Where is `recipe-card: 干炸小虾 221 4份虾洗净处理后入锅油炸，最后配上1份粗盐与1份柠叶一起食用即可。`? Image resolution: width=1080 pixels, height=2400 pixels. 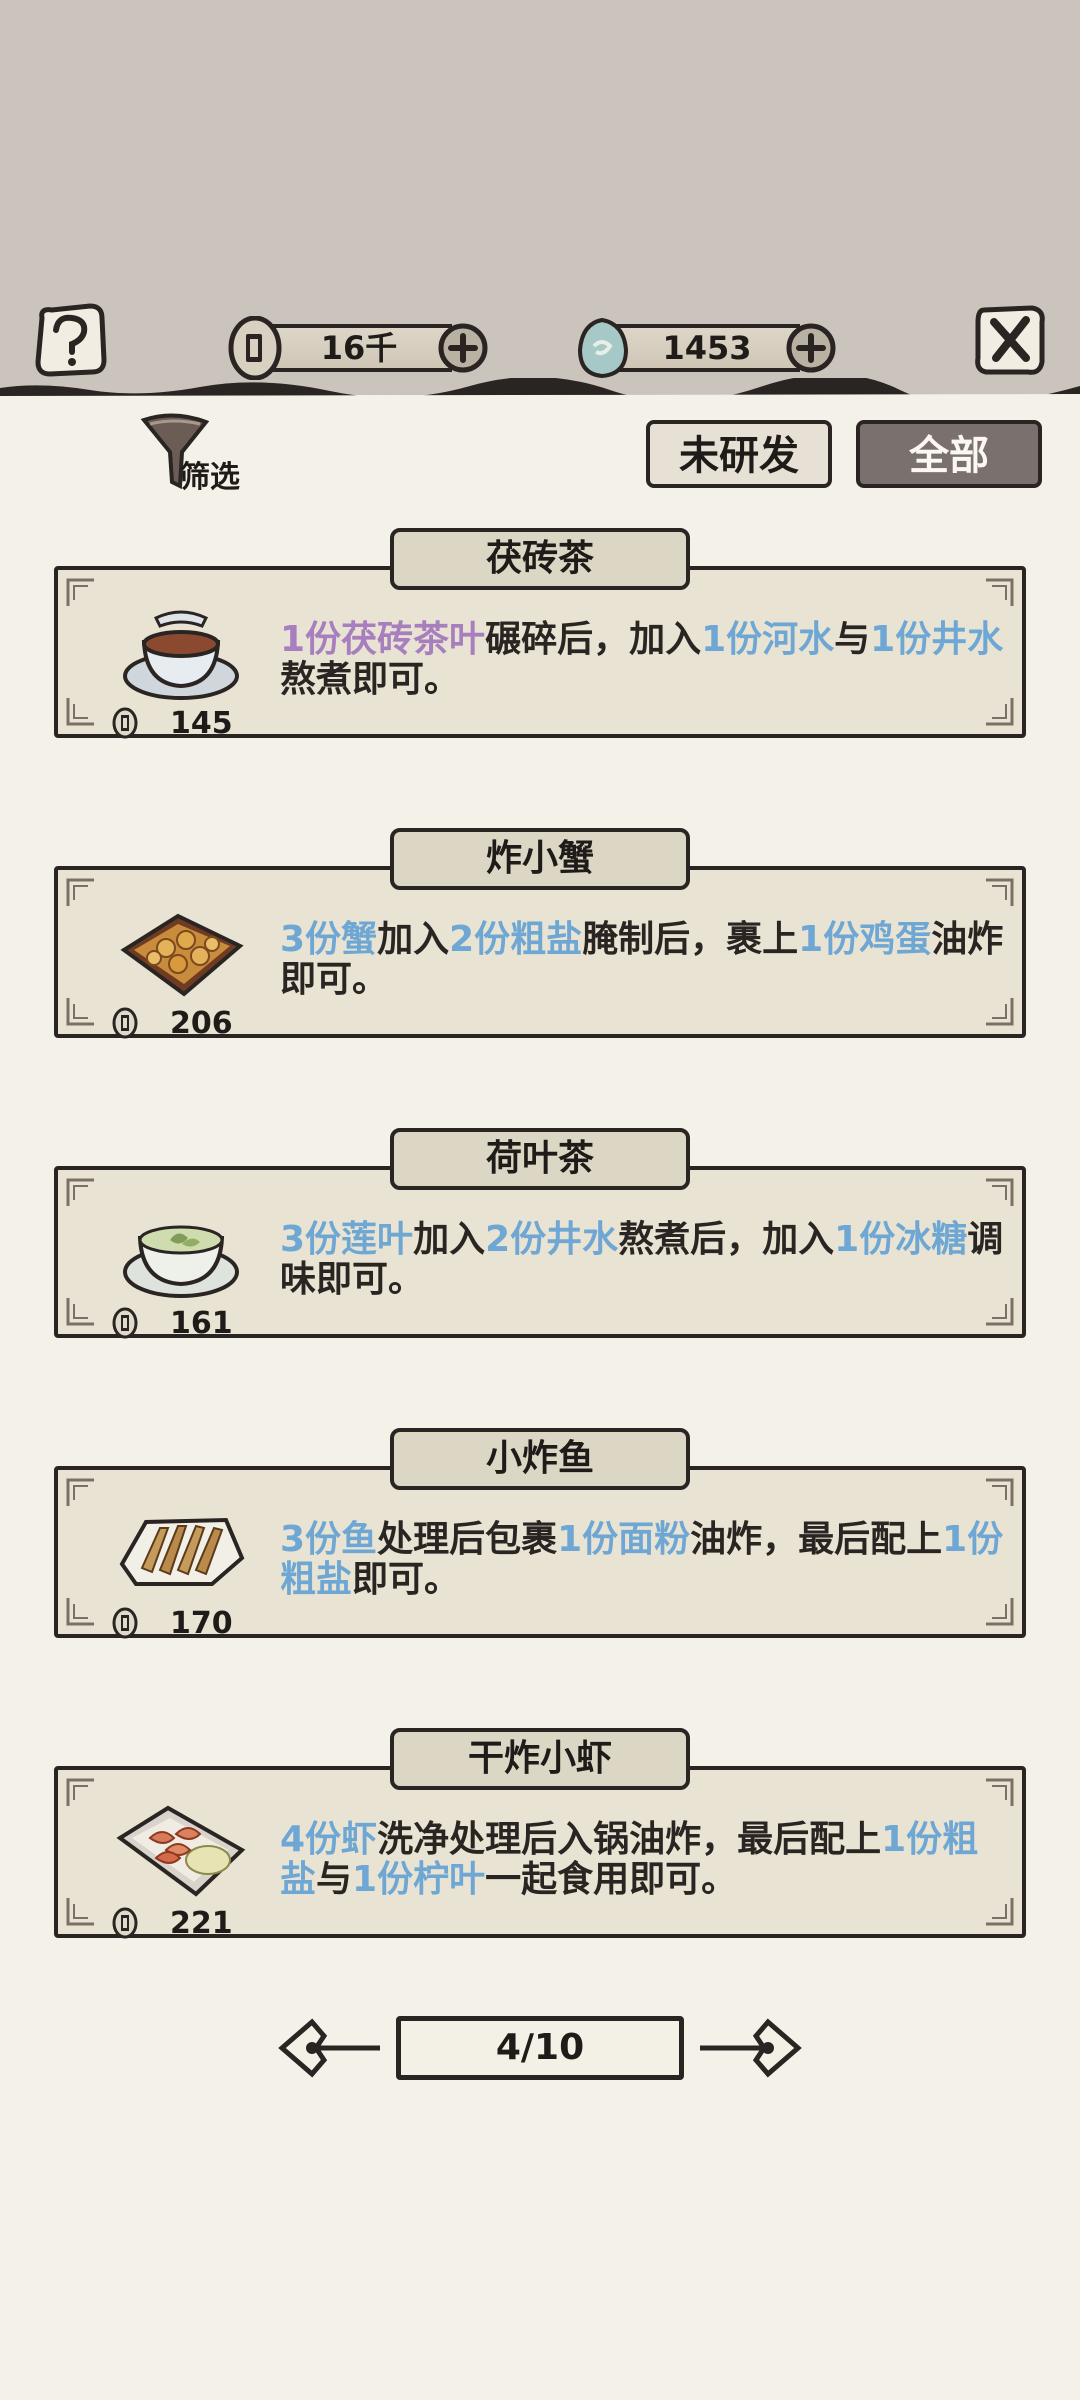
recipe-card: 干炸小虾 221 4份虾洗净处理后入锅油炸，最后配上1份粗盐与1份柠叶一起食用即可。 is located at coordinates (540, 1834).